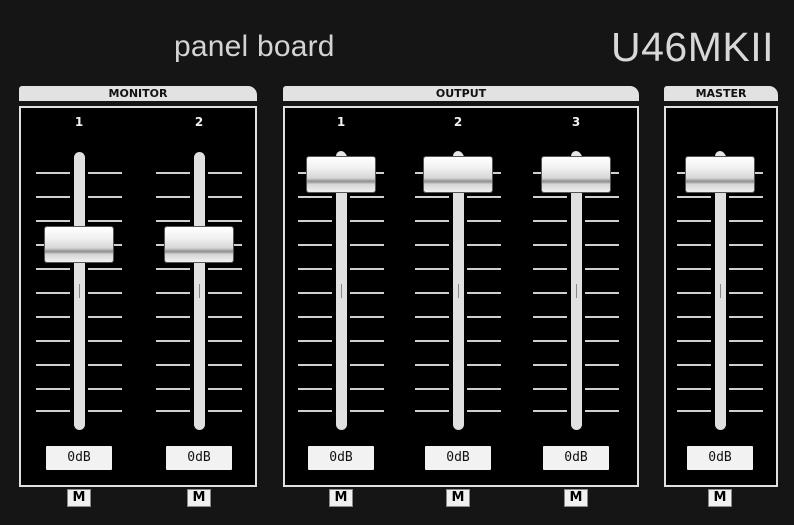  I want to click on fader-knob-master-main, so click(720, 174).